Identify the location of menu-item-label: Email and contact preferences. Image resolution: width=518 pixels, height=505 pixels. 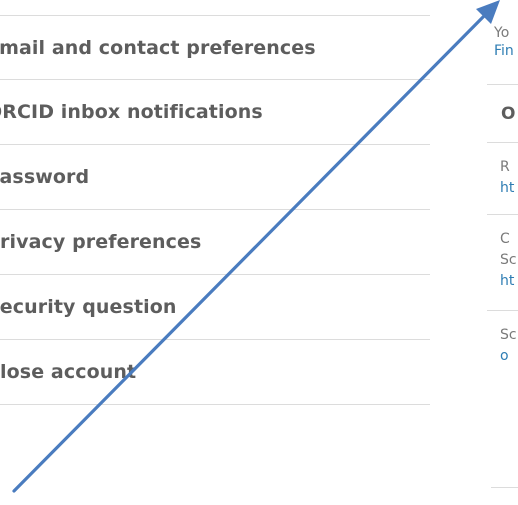
(158, 47).